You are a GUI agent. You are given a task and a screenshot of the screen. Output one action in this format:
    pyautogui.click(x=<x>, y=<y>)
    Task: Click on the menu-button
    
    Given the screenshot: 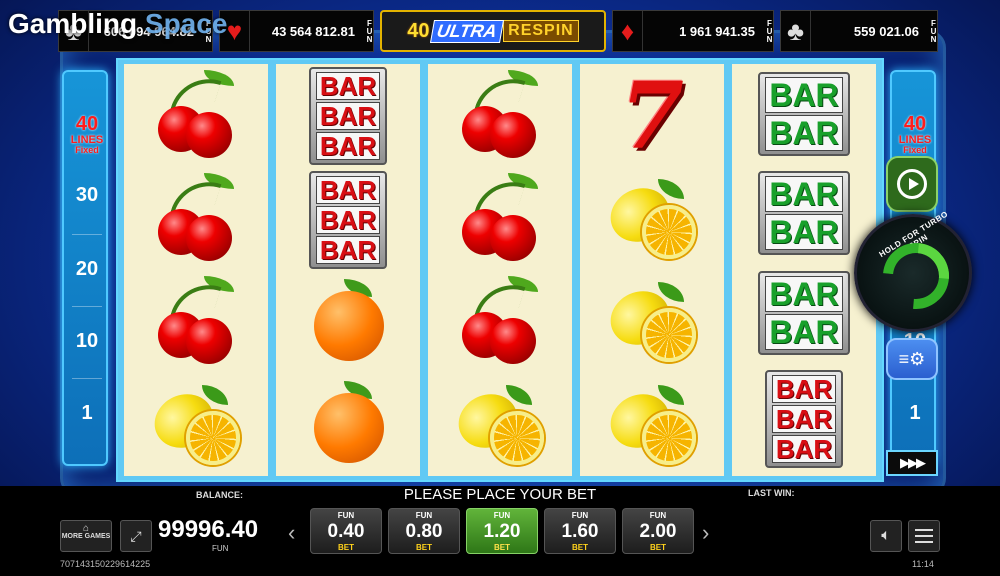 What is the action you would take?
    pyautogui.click(x=924, y=536)
    